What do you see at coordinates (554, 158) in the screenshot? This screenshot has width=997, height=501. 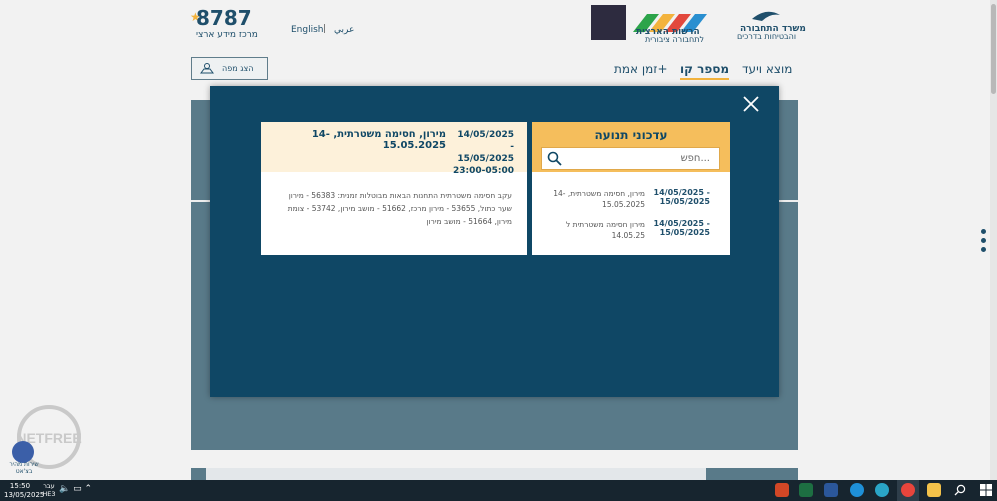 I see `search-icon` at bounding box center [554, 158].